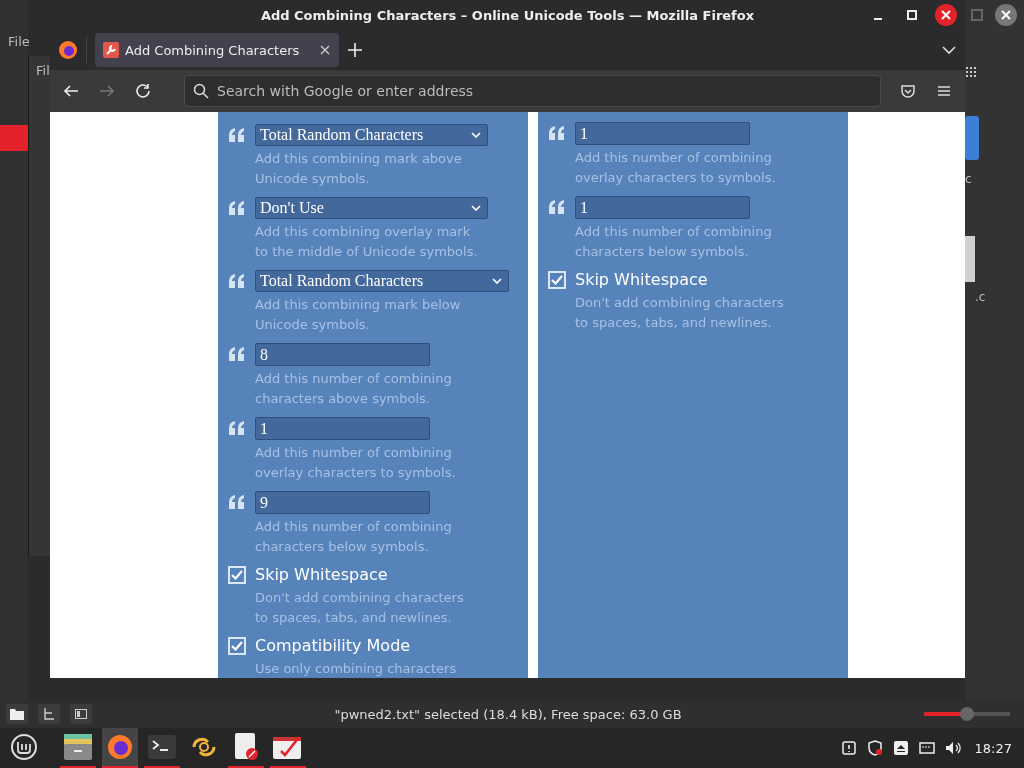 The height and width of the screenshot is (768, 1024). I want to click on eject-icon, so click(900, 748).